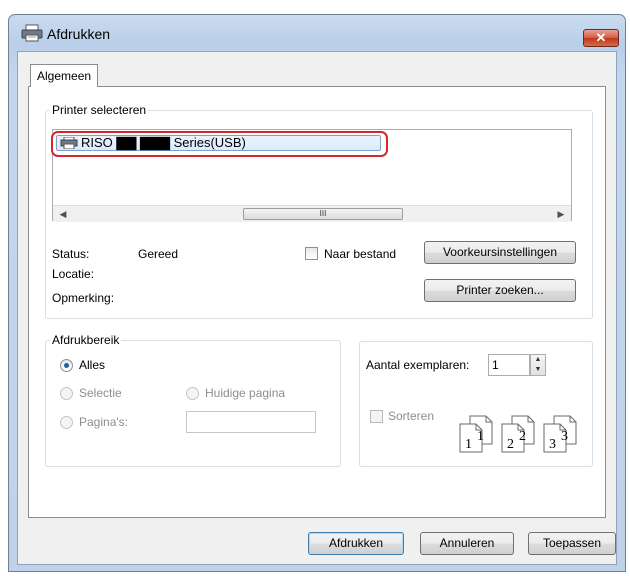 This screenshot has width=630, height=576. Describe the element at coordinates (32, 33) in the screenshot. I see `printer-icon` at that location.